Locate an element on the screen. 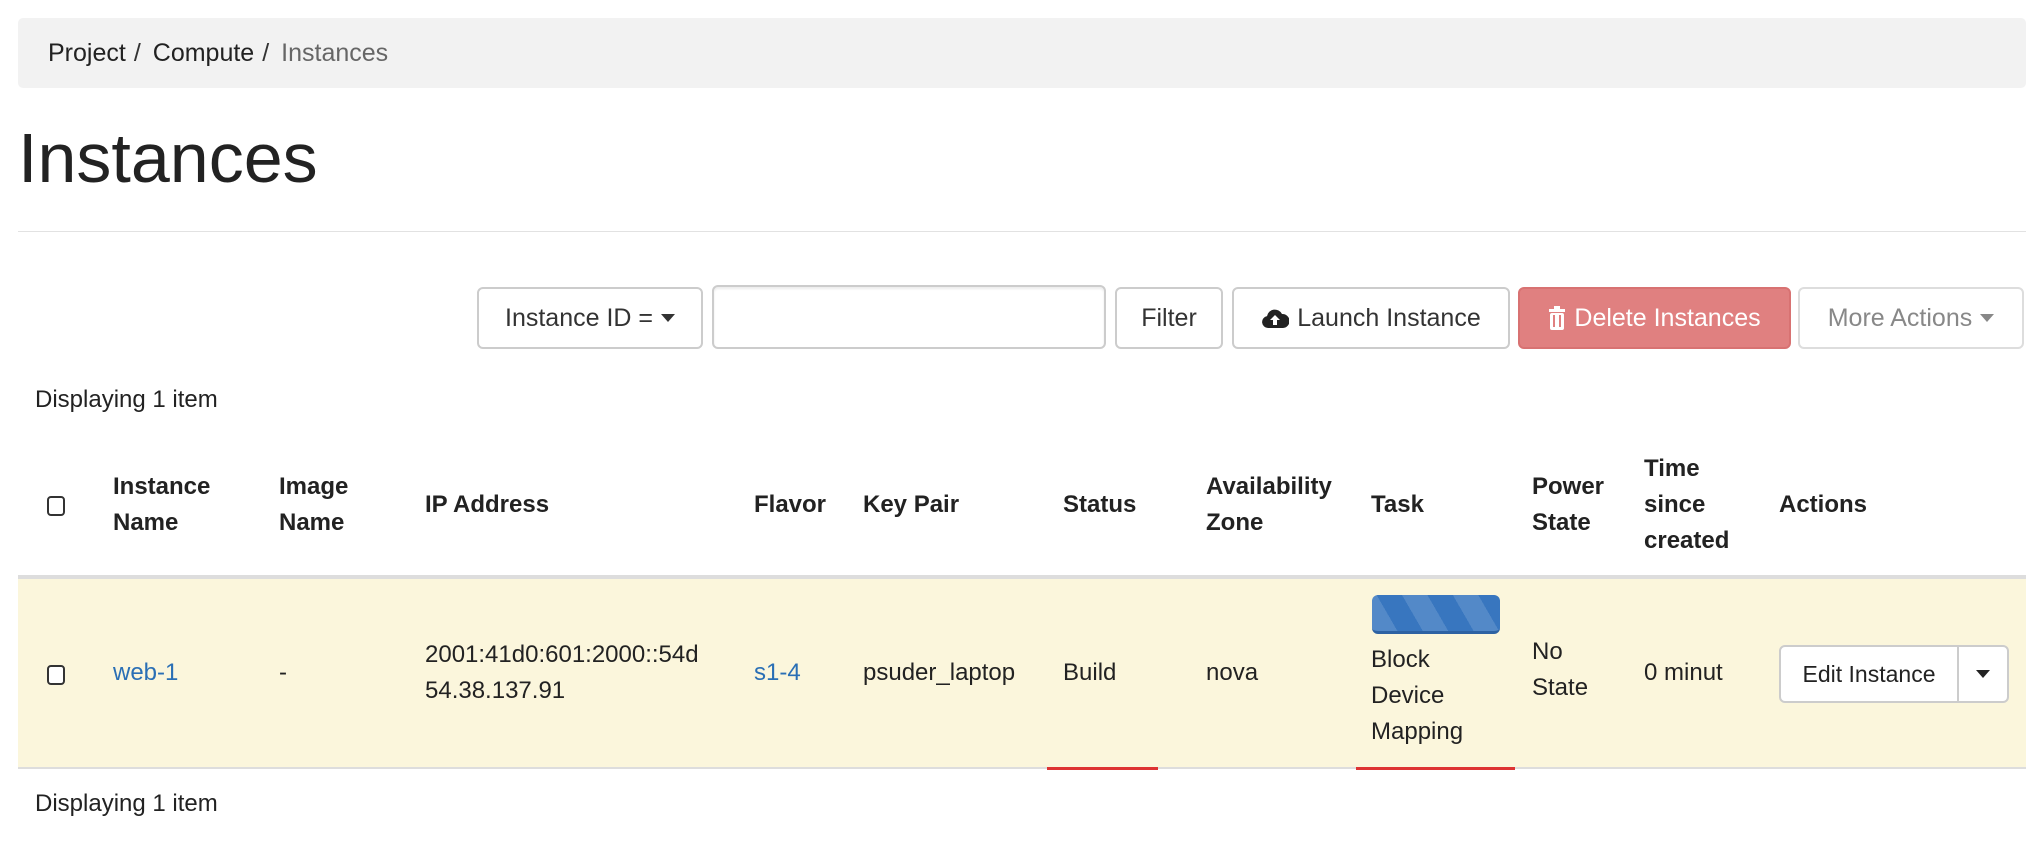 The image size is (2036, 850). flavor-link: s1-4 is located at coordinates (777, 673).